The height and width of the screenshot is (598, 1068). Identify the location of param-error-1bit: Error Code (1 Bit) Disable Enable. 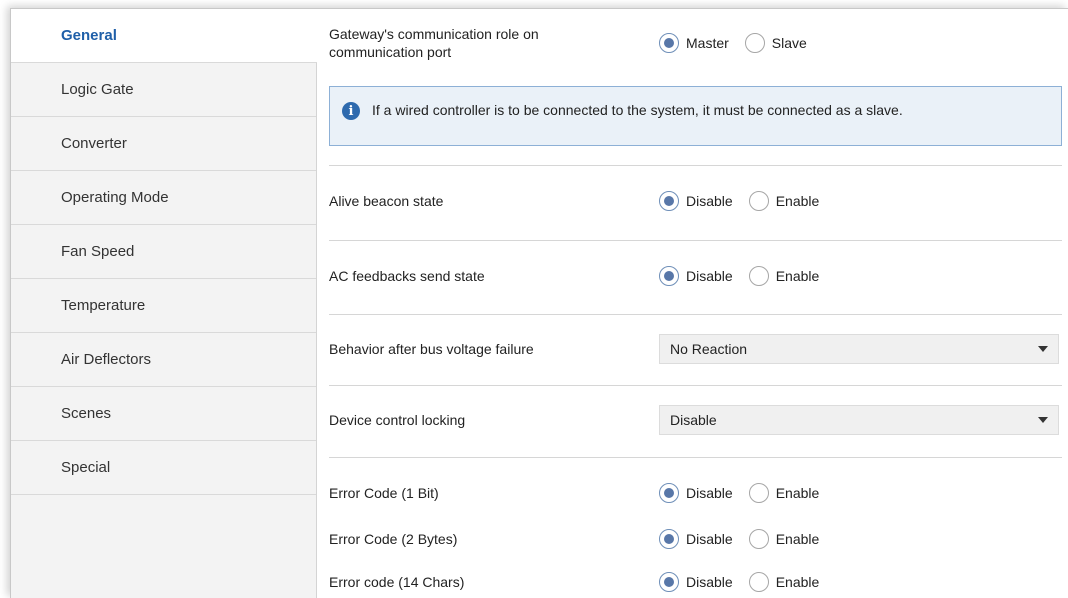
(695, 493).